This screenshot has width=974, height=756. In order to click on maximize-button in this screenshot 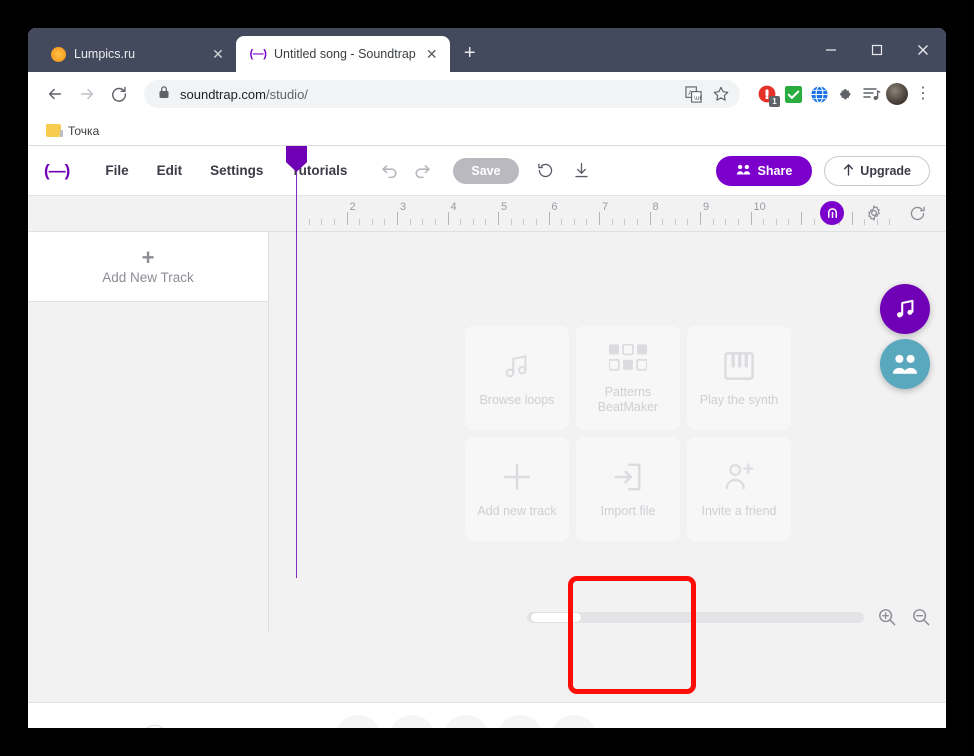, I will do `click(877, 50)`.